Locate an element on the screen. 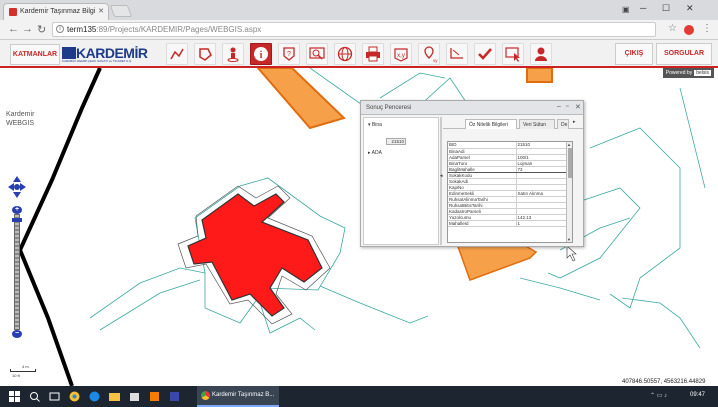  chrome-app-icon is located at coordinates (205, 395).